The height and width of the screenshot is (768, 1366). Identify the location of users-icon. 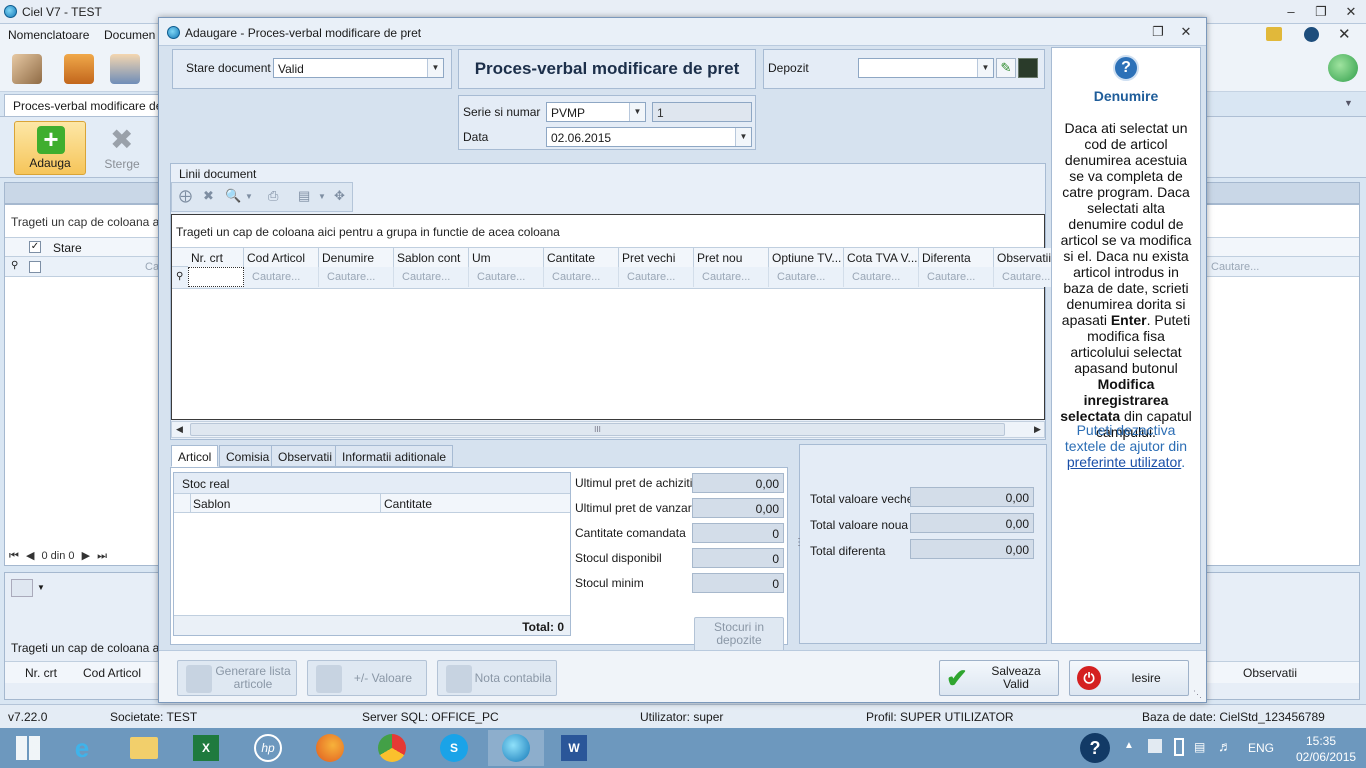
(125, 69).